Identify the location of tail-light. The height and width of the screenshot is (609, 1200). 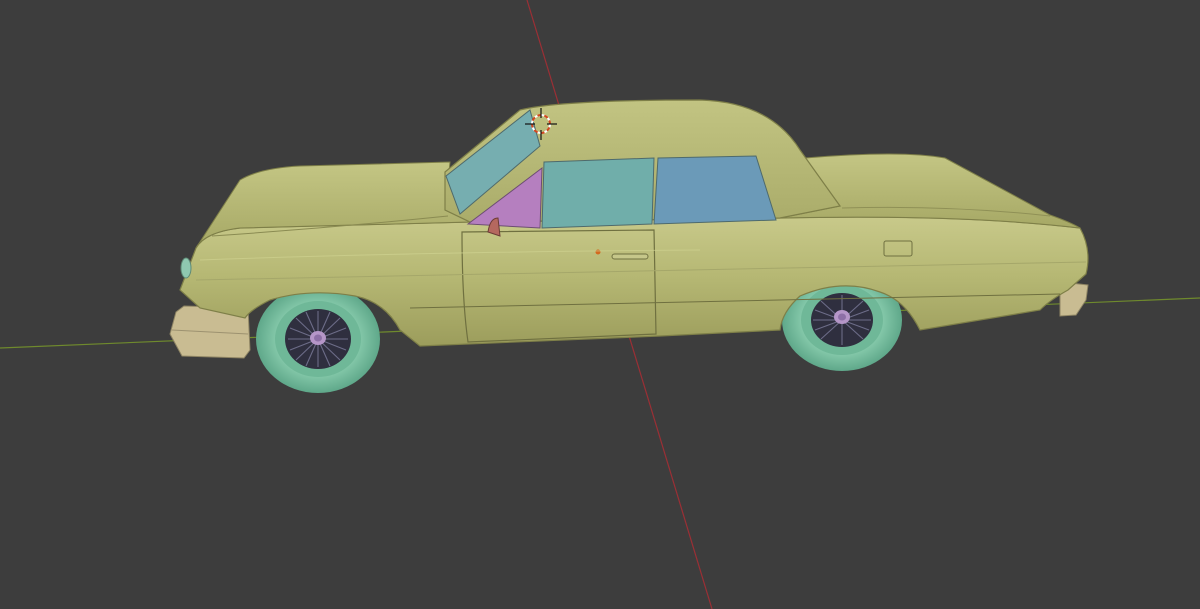
(186, 268).